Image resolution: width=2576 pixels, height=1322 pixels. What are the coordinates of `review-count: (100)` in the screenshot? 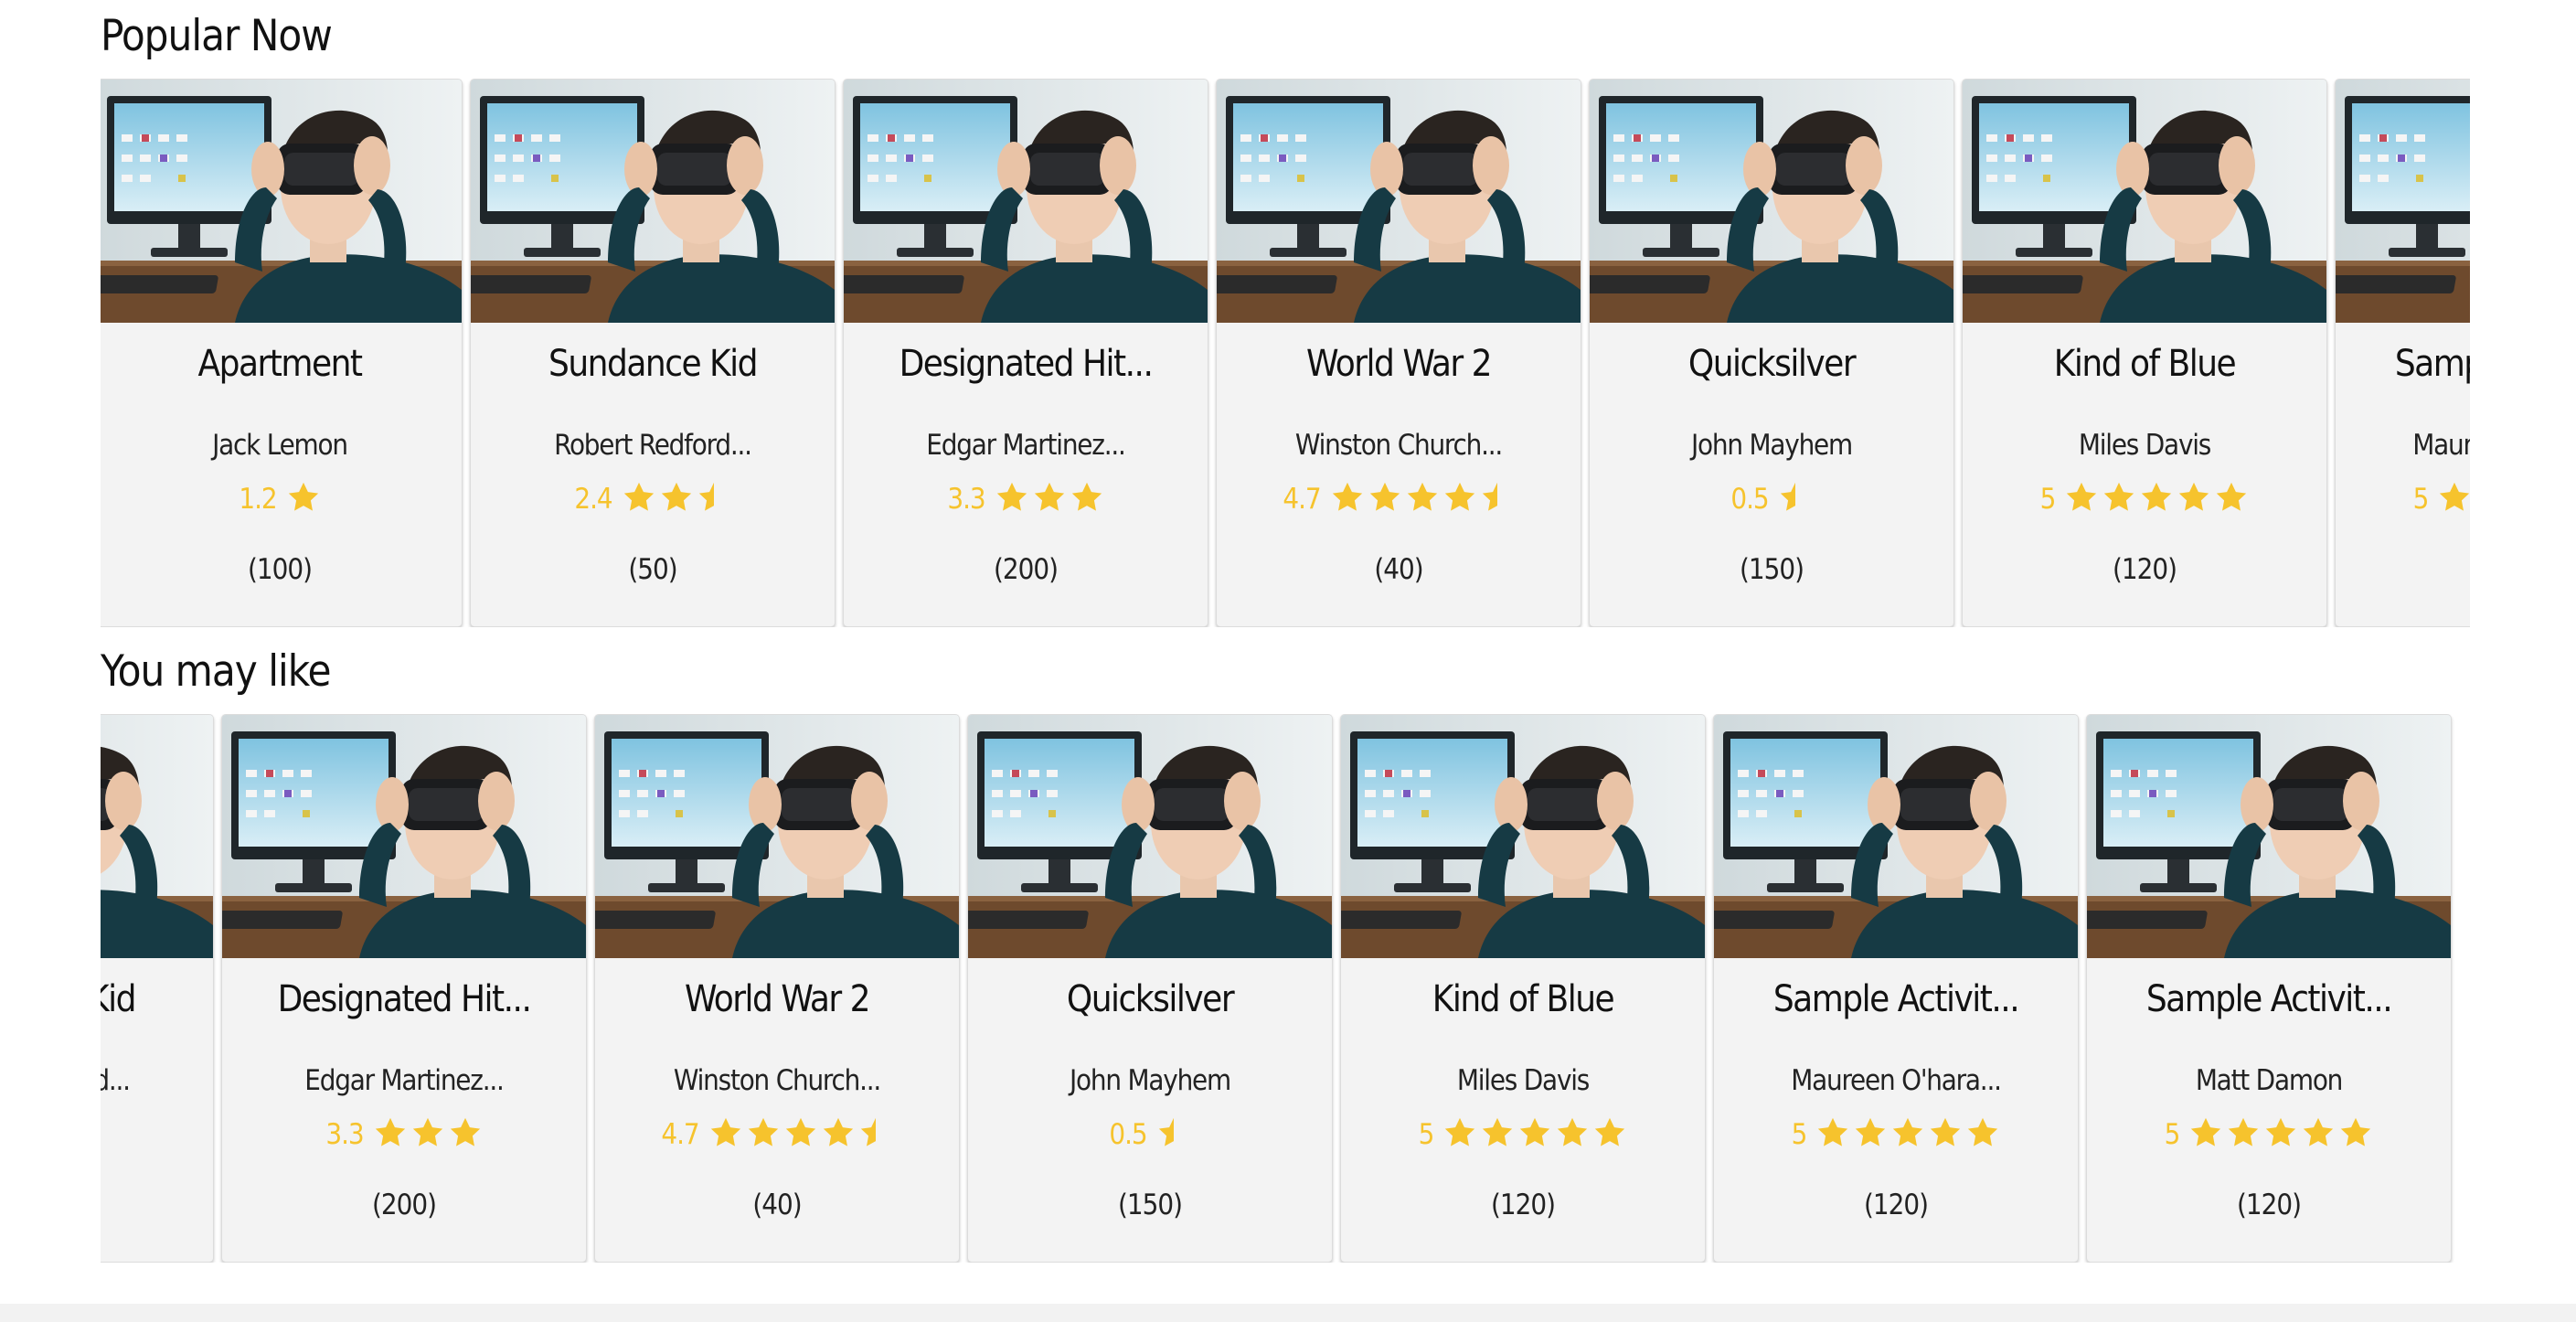 It's located at (280, 569).